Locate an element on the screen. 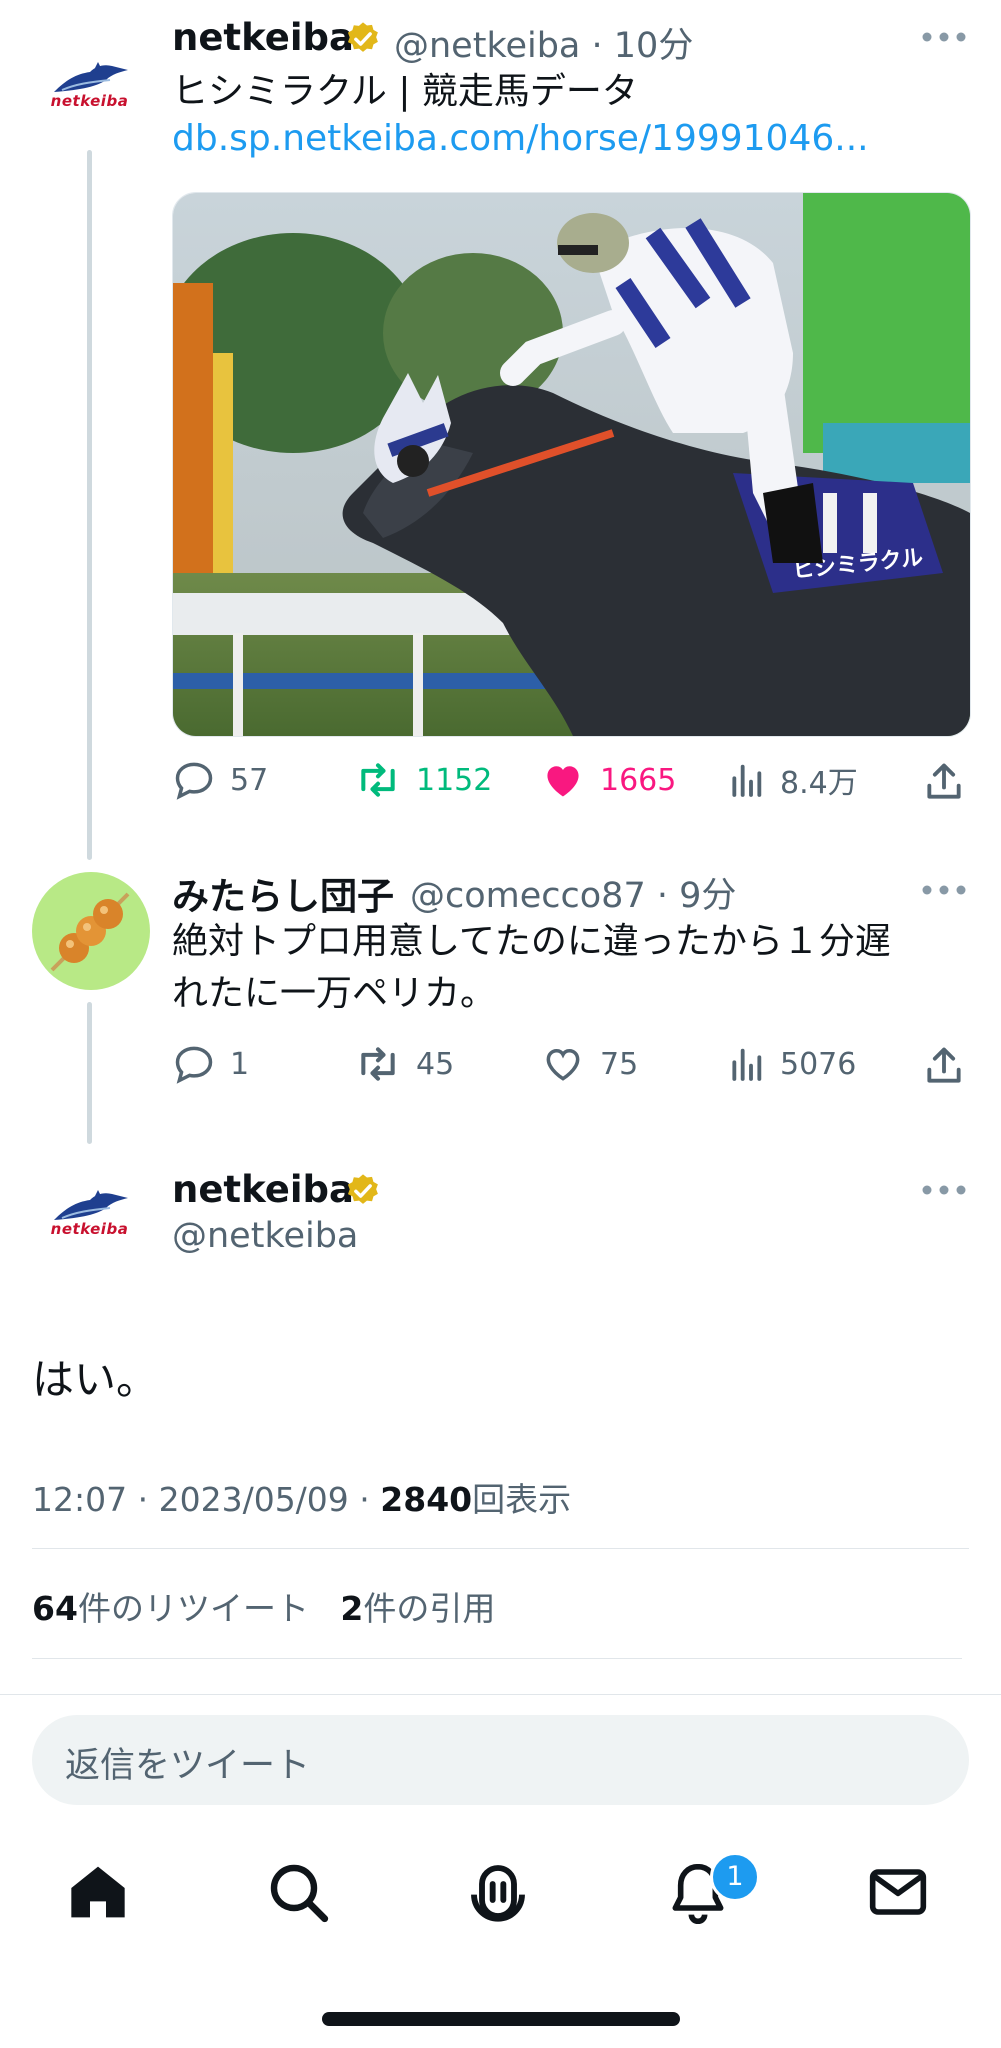  retweets-link: 64件のリツイート is located at coordinates (170, 1608).